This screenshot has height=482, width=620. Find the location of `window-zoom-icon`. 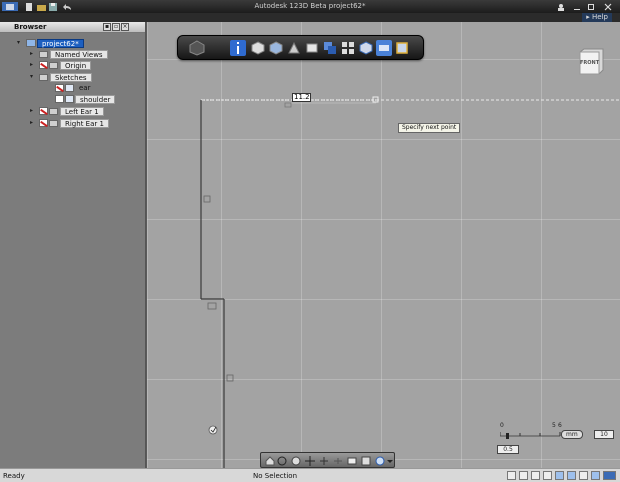

window-zoom-icon is located at coordinates (352, 461).